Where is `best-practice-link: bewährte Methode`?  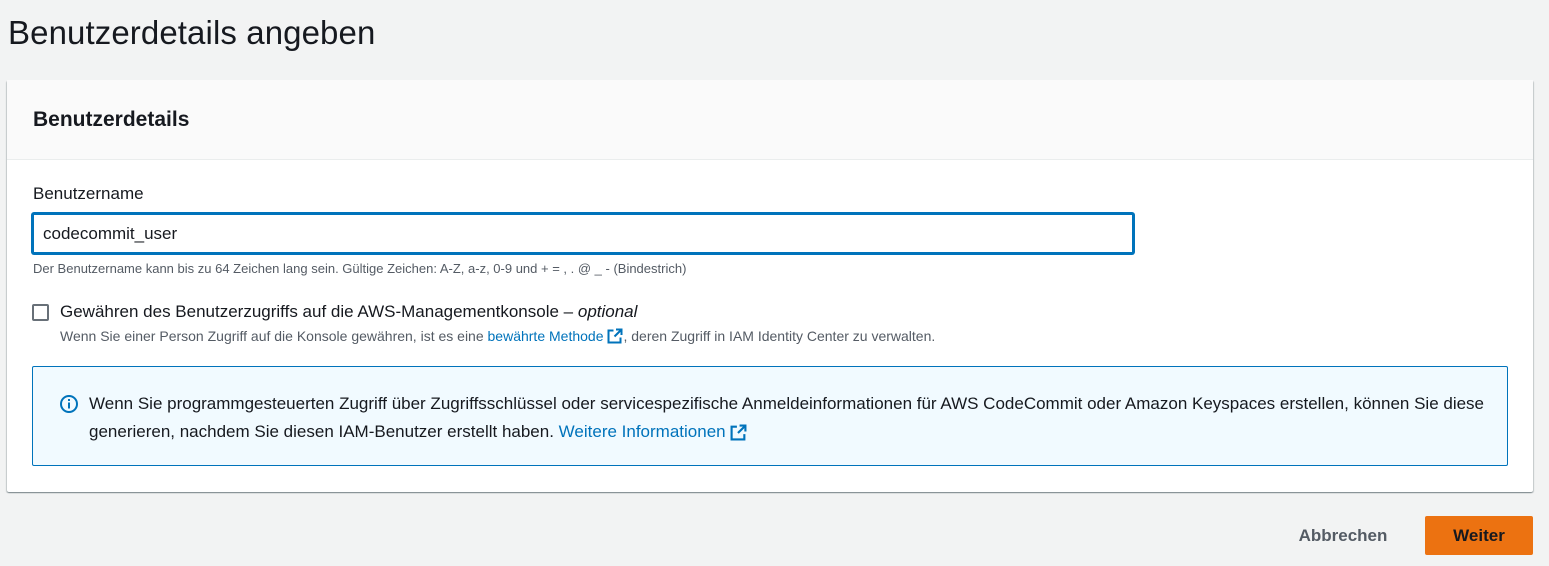
best-practice-link: bewährte Methode is located at coordinates (546, 336).